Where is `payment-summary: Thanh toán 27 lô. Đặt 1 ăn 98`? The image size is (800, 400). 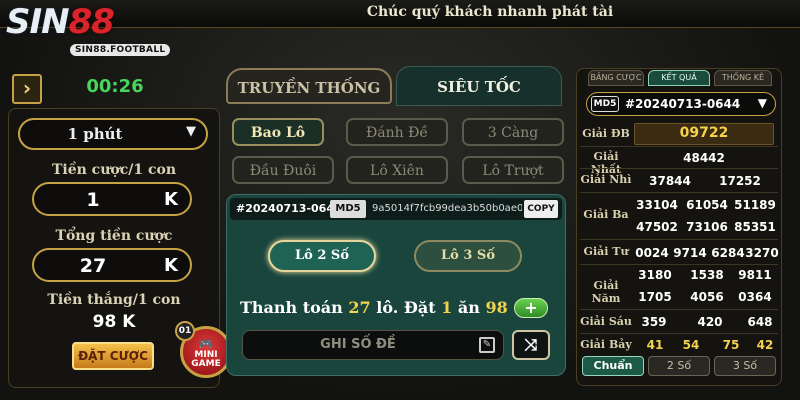 payment-summary: Thanh toán 27 lô. Đặt 1 ăn 98 is located at coordinates (374, 307).